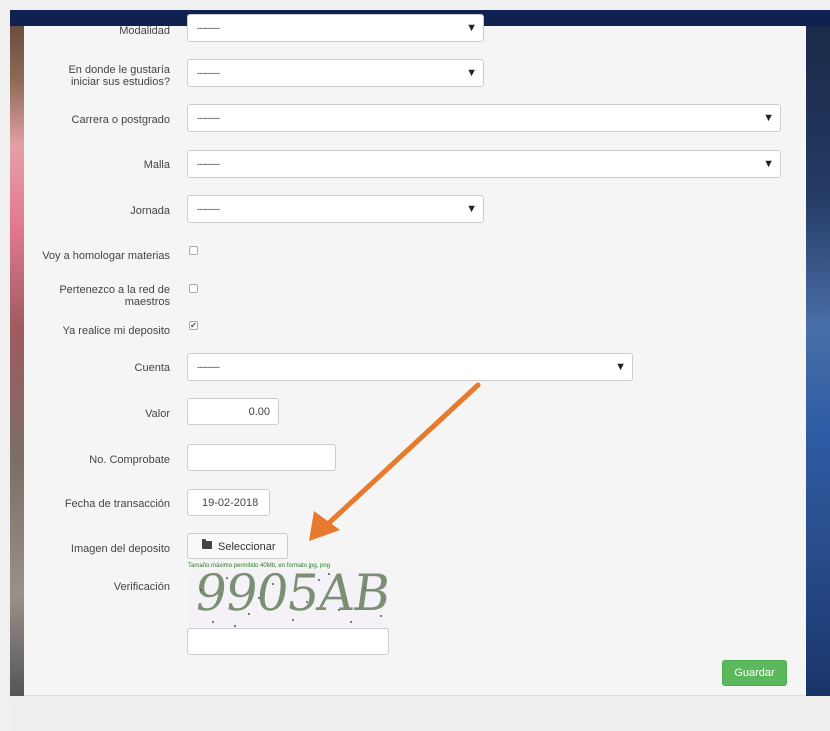 Image resolution: width=830 pixels, height=731 pixels. I want to click on jornada-label: Jornada, so click(150, 211).